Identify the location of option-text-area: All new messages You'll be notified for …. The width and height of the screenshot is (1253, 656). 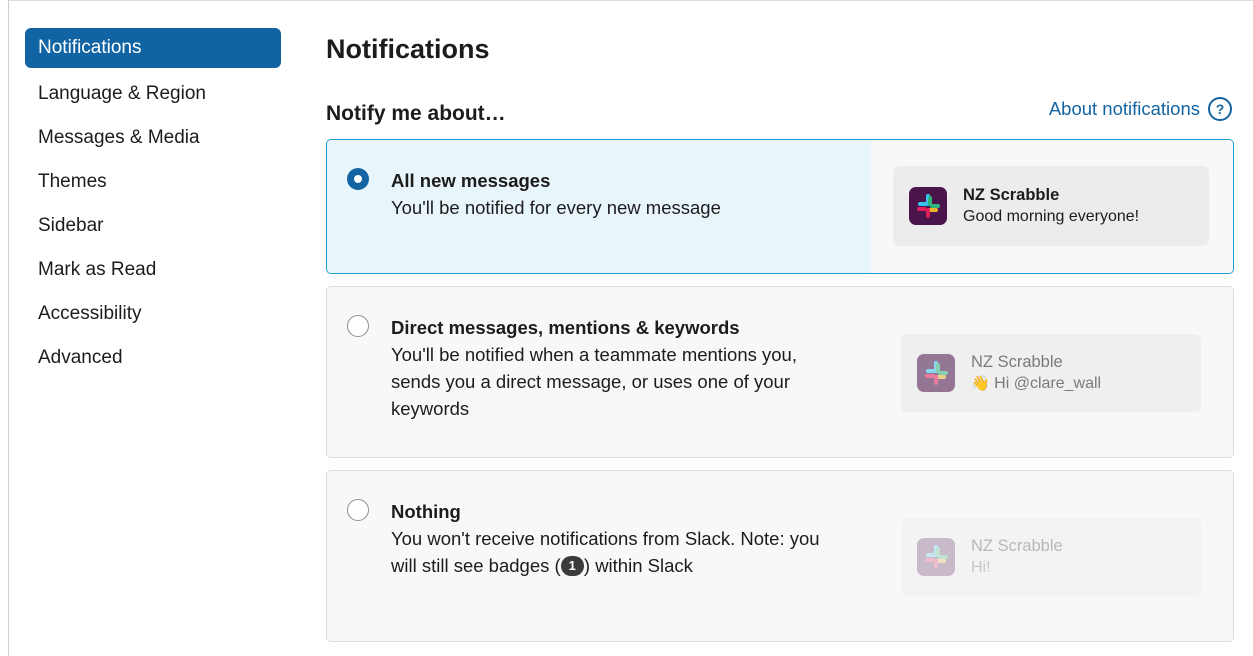
(599, 206).